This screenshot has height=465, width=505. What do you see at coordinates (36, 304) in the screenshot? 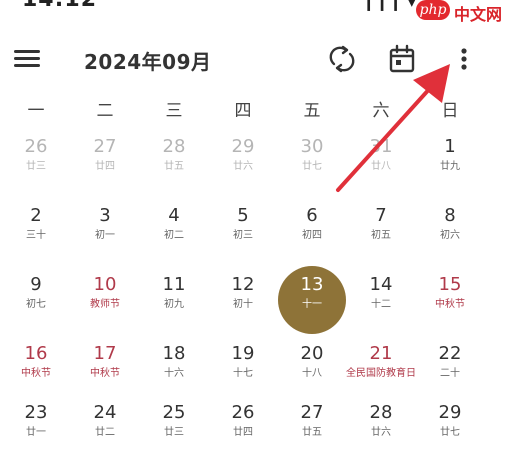
I see `lunar-date: 初七` at bounding box center [36, 304].